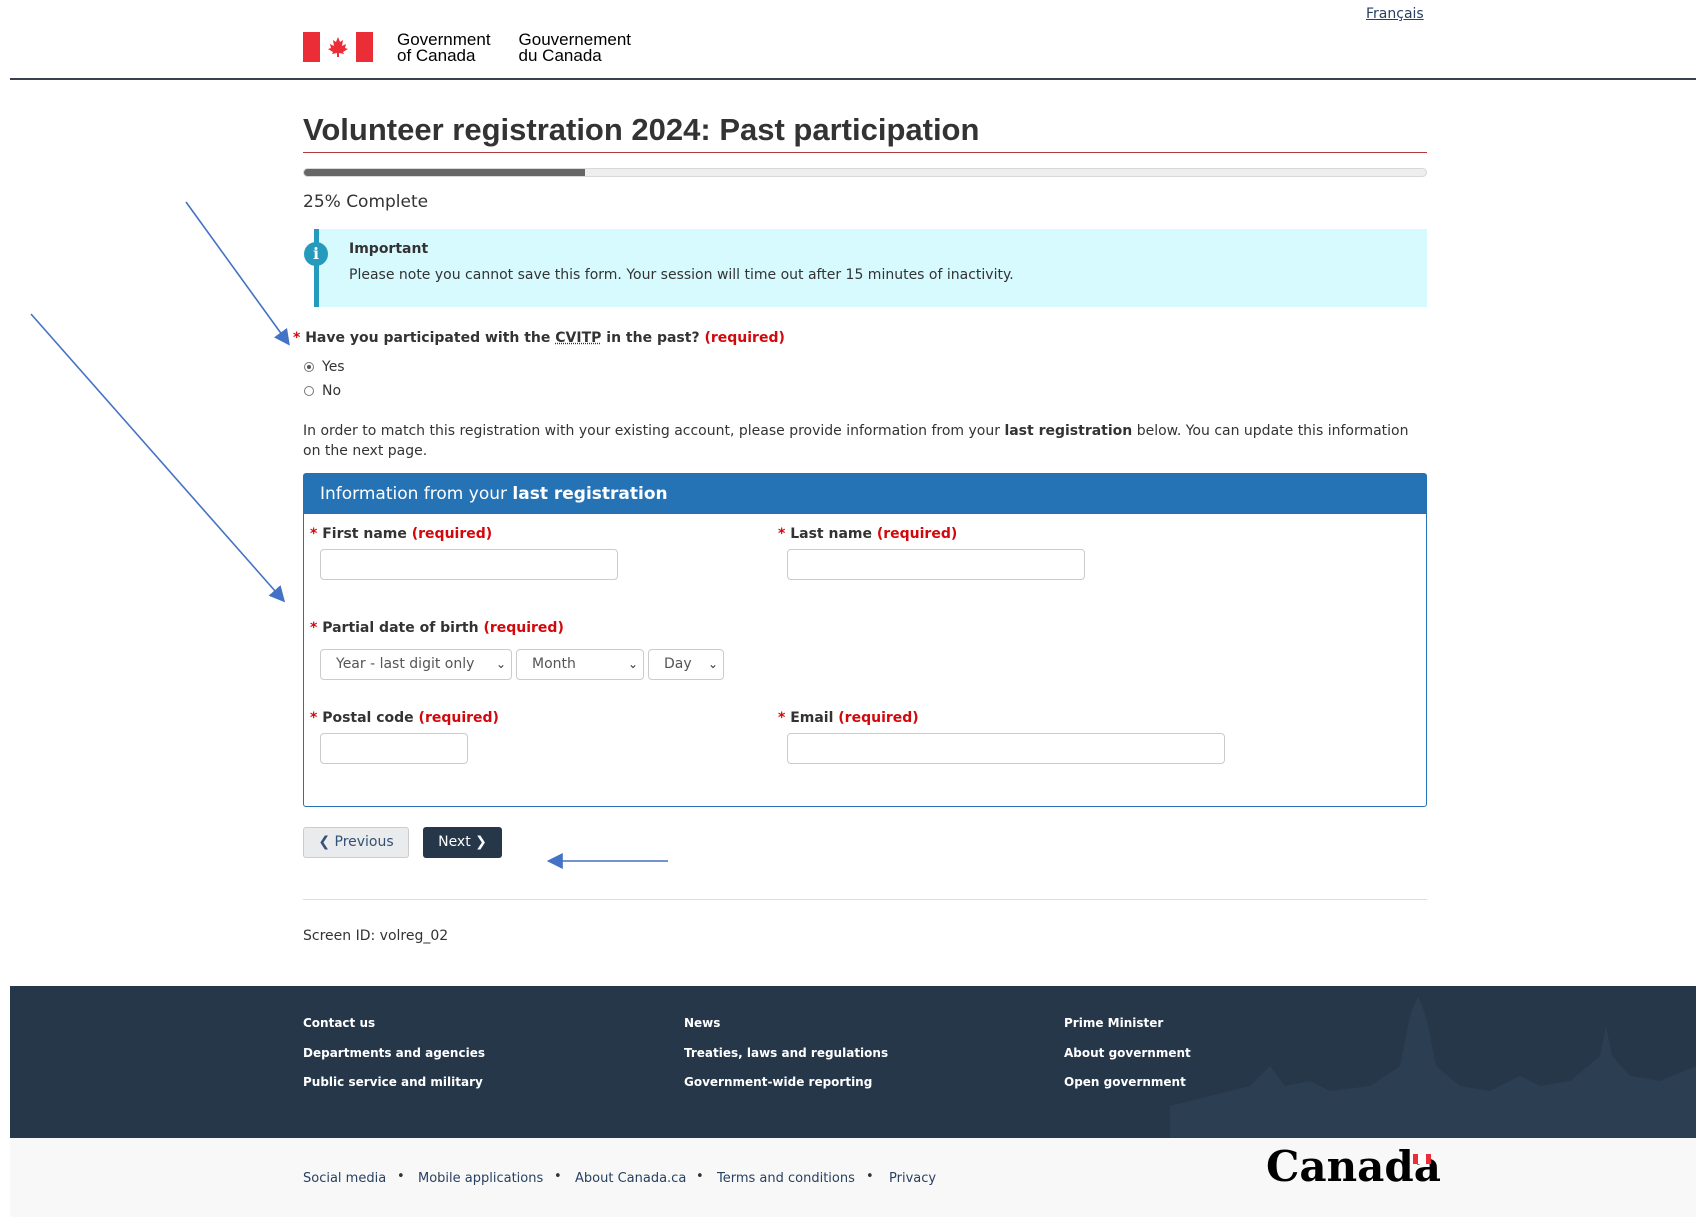 Image resolution: width=1696 pixels, height=1217 pixels. Describe the element at coordinates (416, 664) in the screenshot. I see `year-select: Year - last digit only ⌄` at that location.